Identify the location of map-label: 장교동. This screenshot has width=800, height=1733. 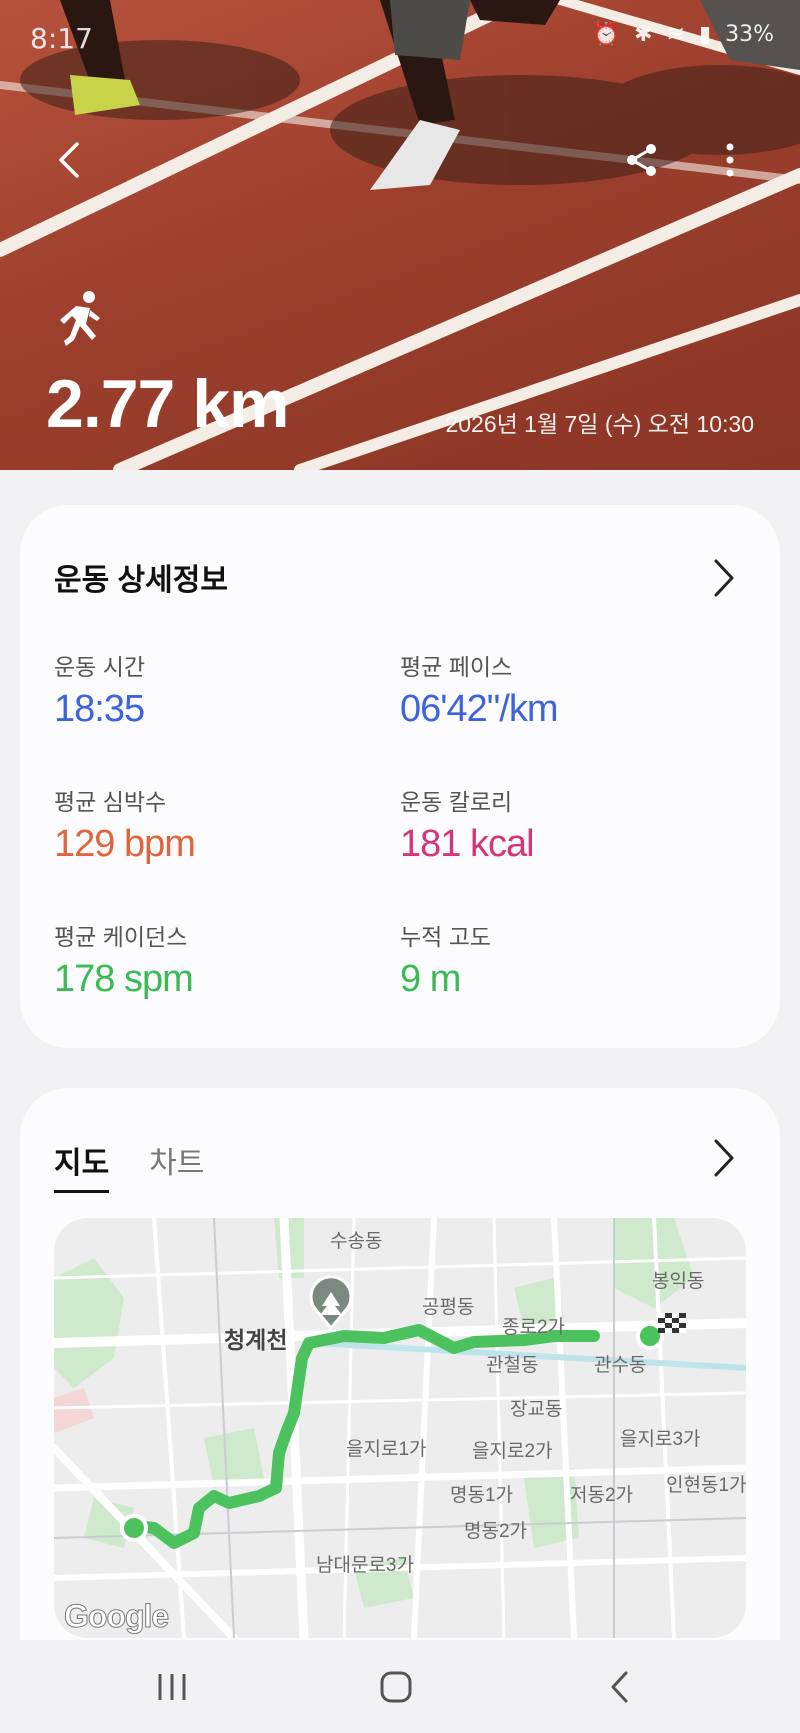
(536, 1409).